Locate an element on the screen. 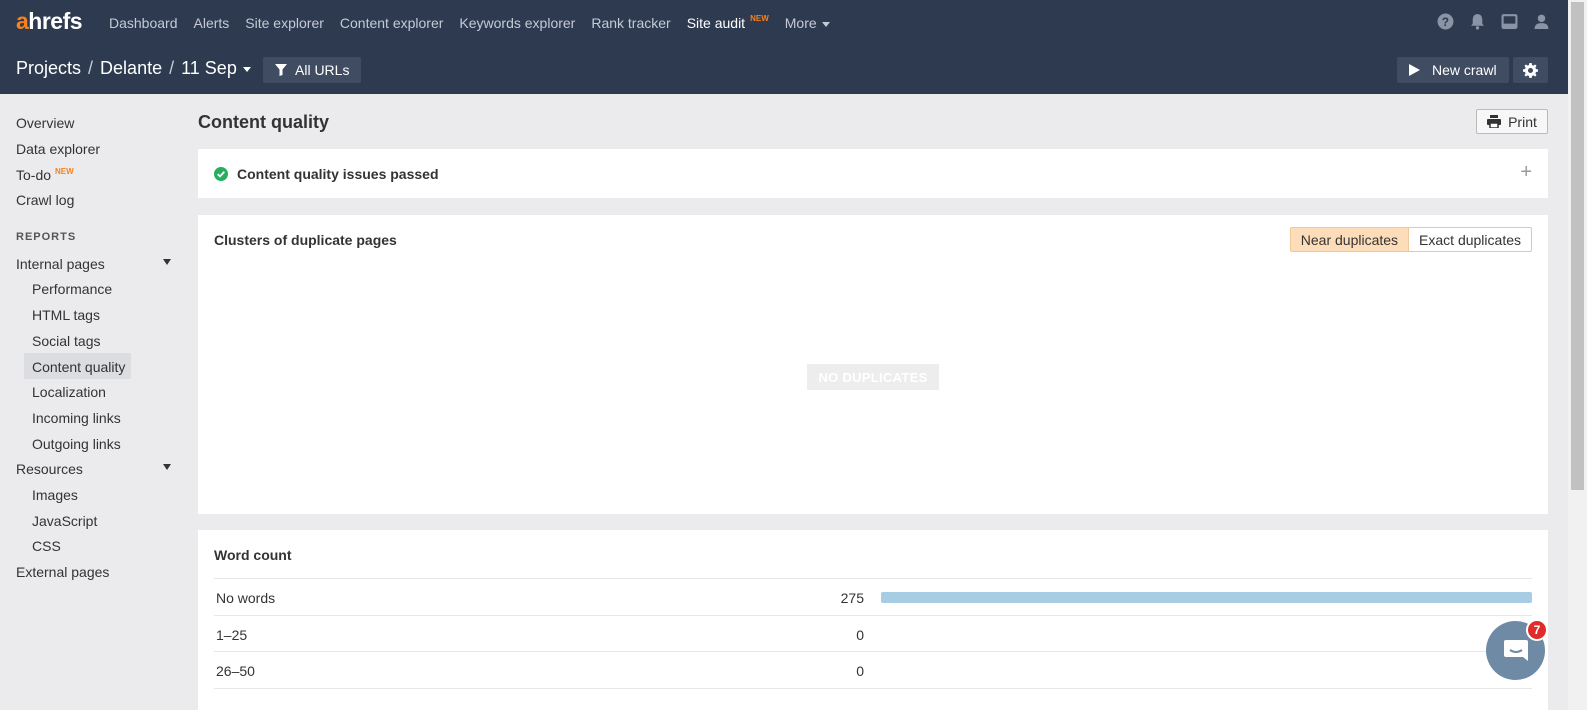 This screenshot has width=1587, height=710. play-icon is located at coordinates (1414, 70).